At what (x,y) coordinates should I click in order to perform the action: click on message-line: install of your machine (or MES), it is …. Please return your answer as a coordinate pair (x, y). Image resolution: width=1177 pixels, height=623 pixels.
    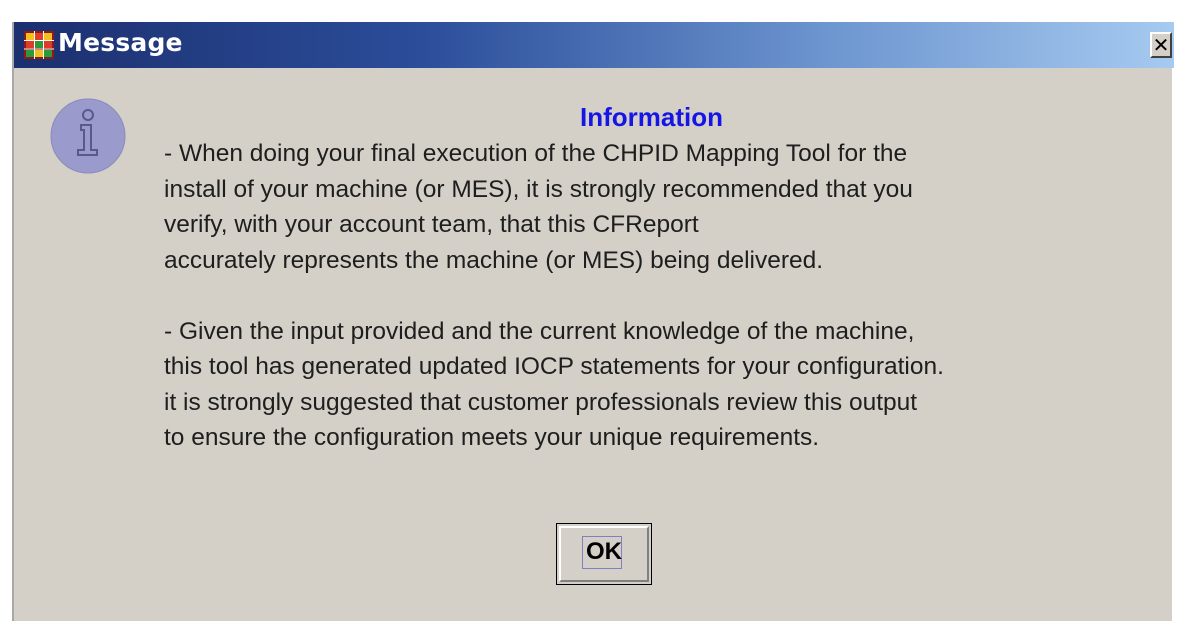
    Looking at the image, I should click on (538, 189).